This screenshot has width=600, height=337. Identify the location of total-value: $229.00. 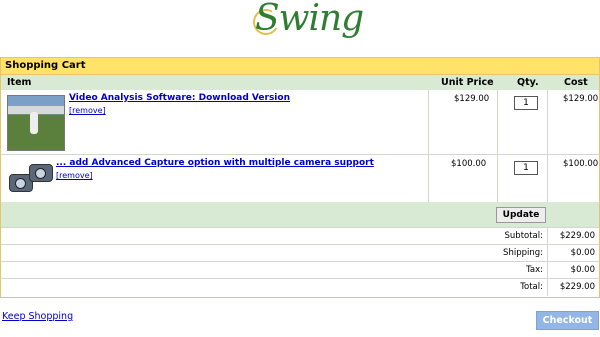
(577, 287).